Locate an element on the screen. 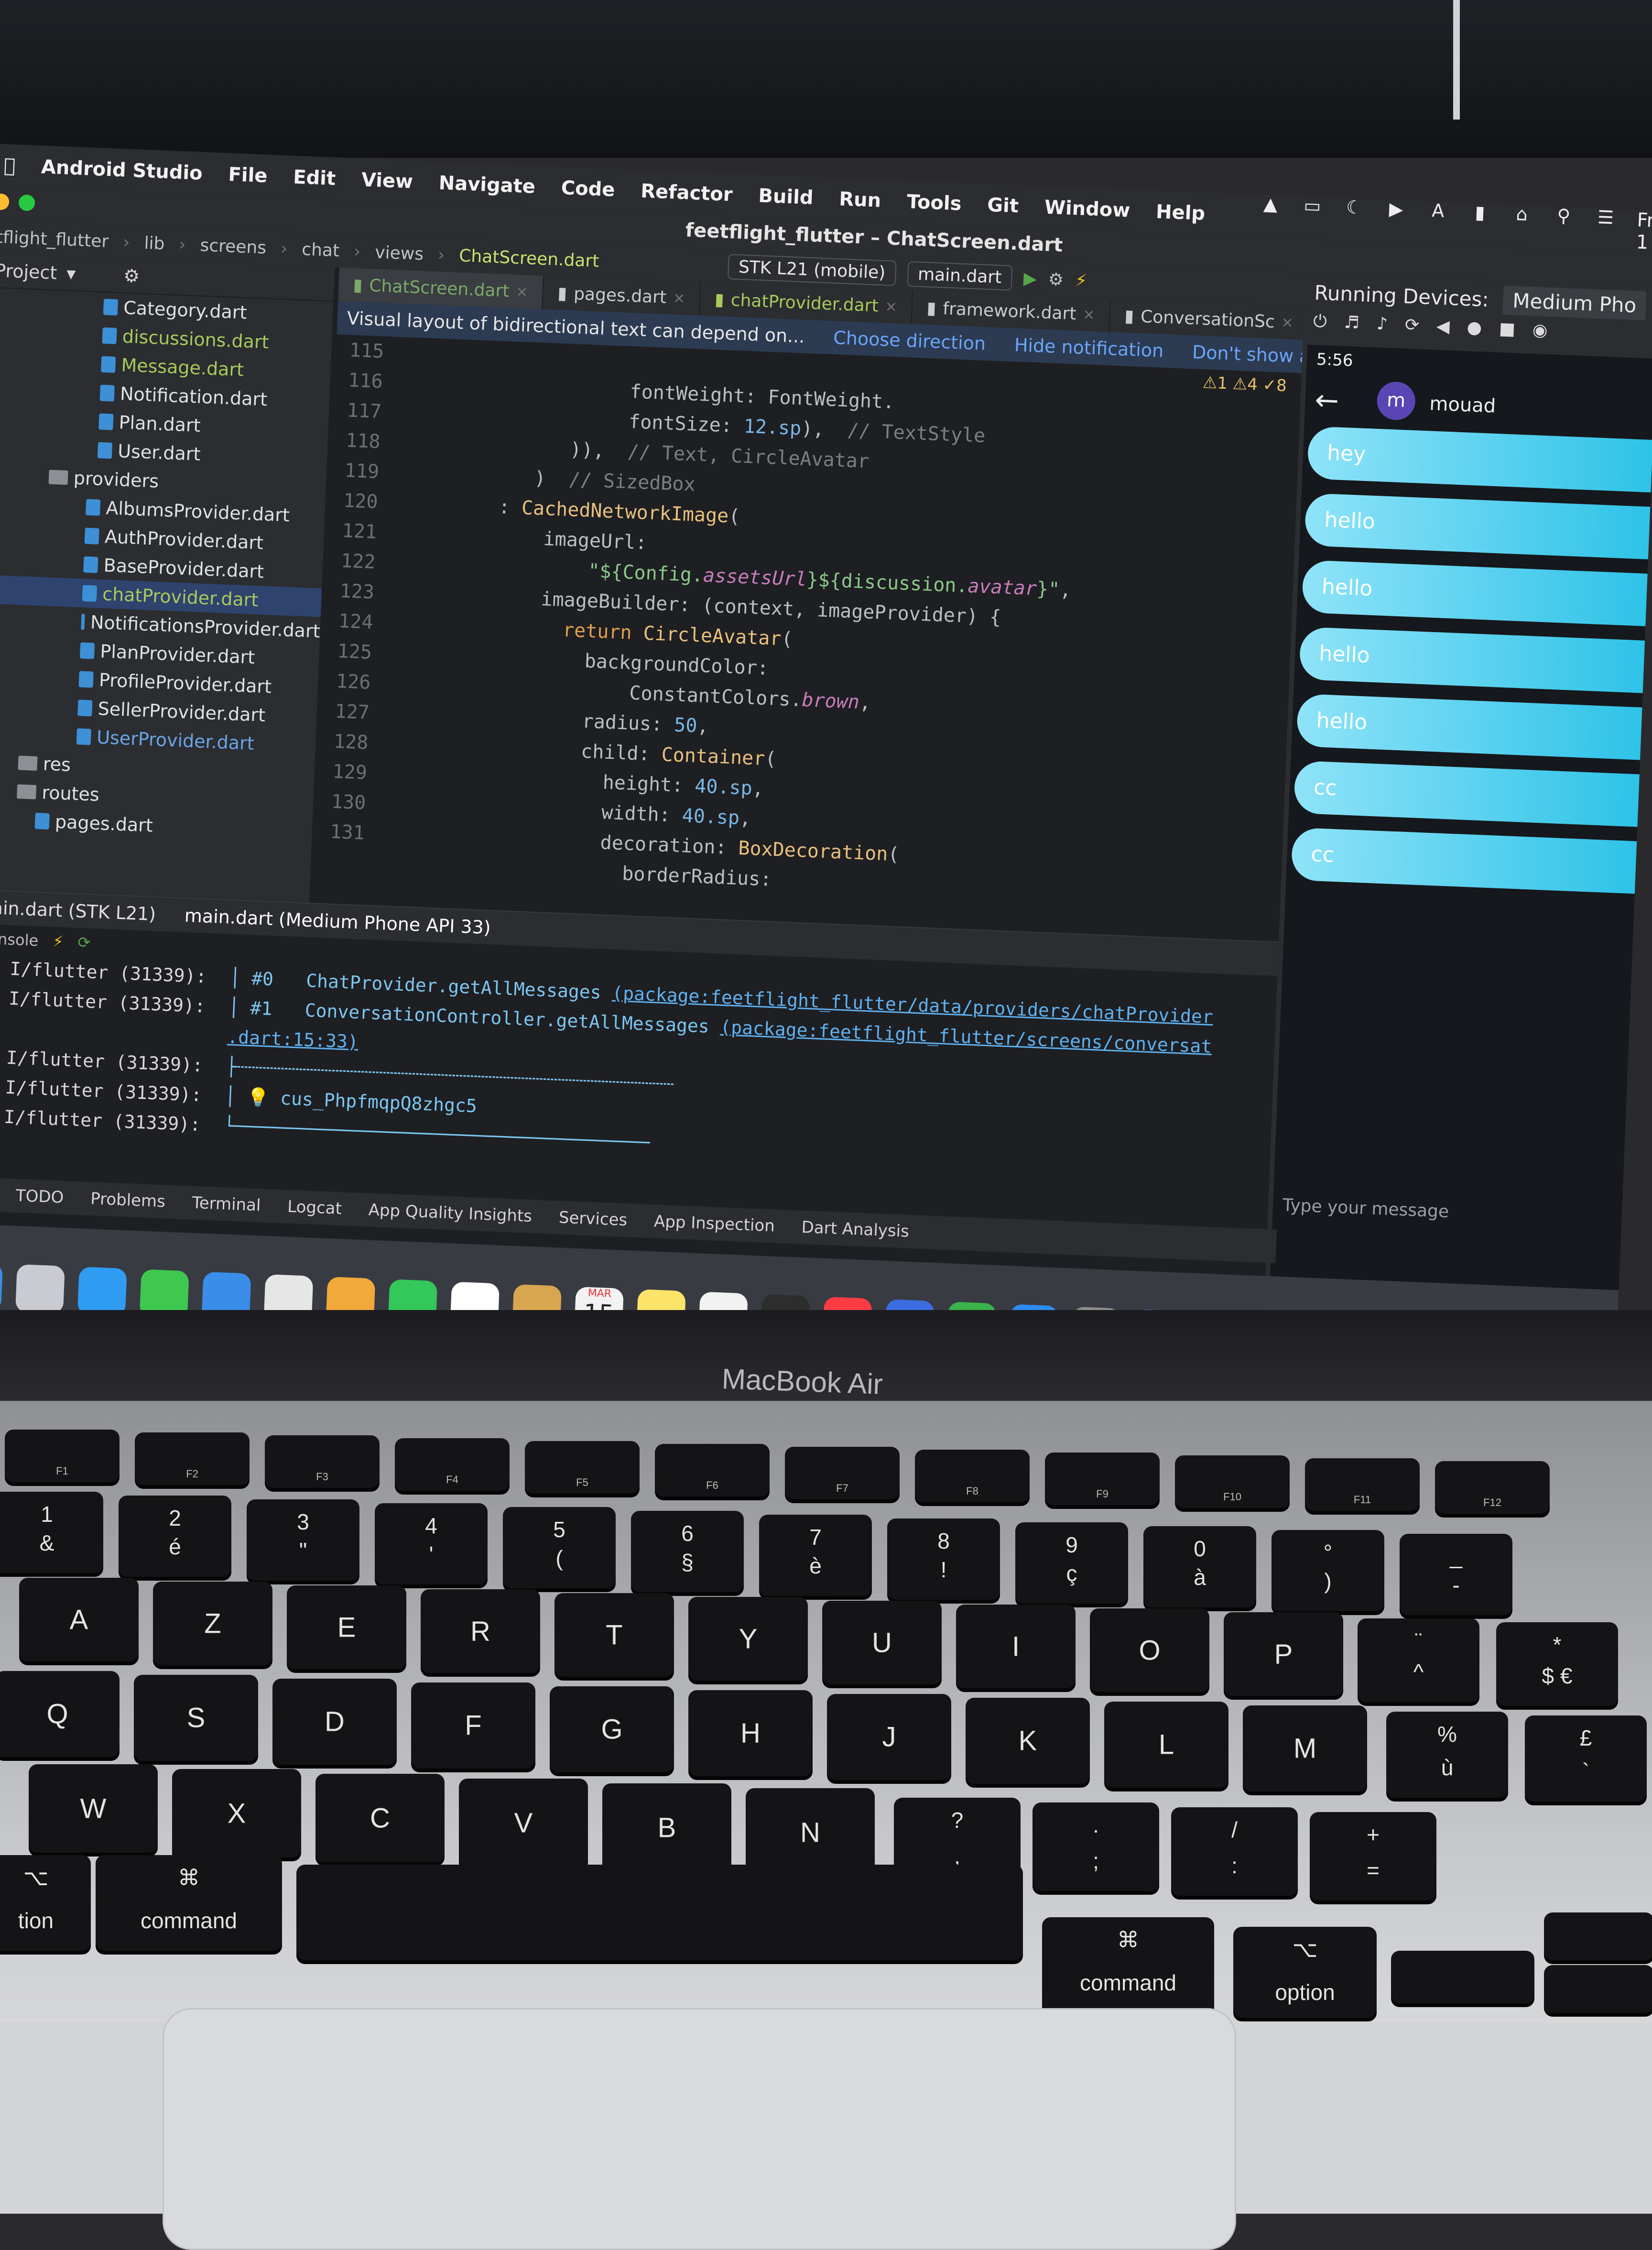 The image size is (1652, 2250). display-icon: ▭ is located at coordinates (1312, 205).